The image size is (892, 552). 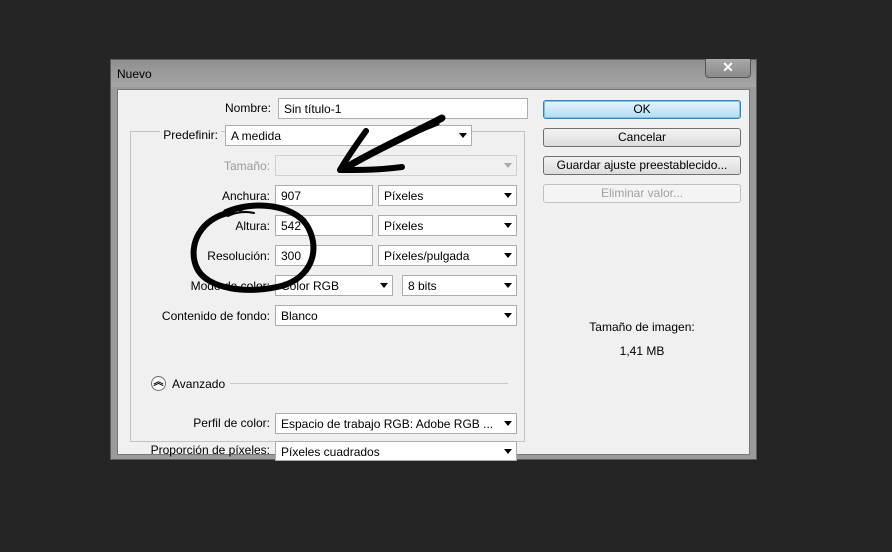 I want to click on altura-unit: Píxeles, so click(x=404, y=226).